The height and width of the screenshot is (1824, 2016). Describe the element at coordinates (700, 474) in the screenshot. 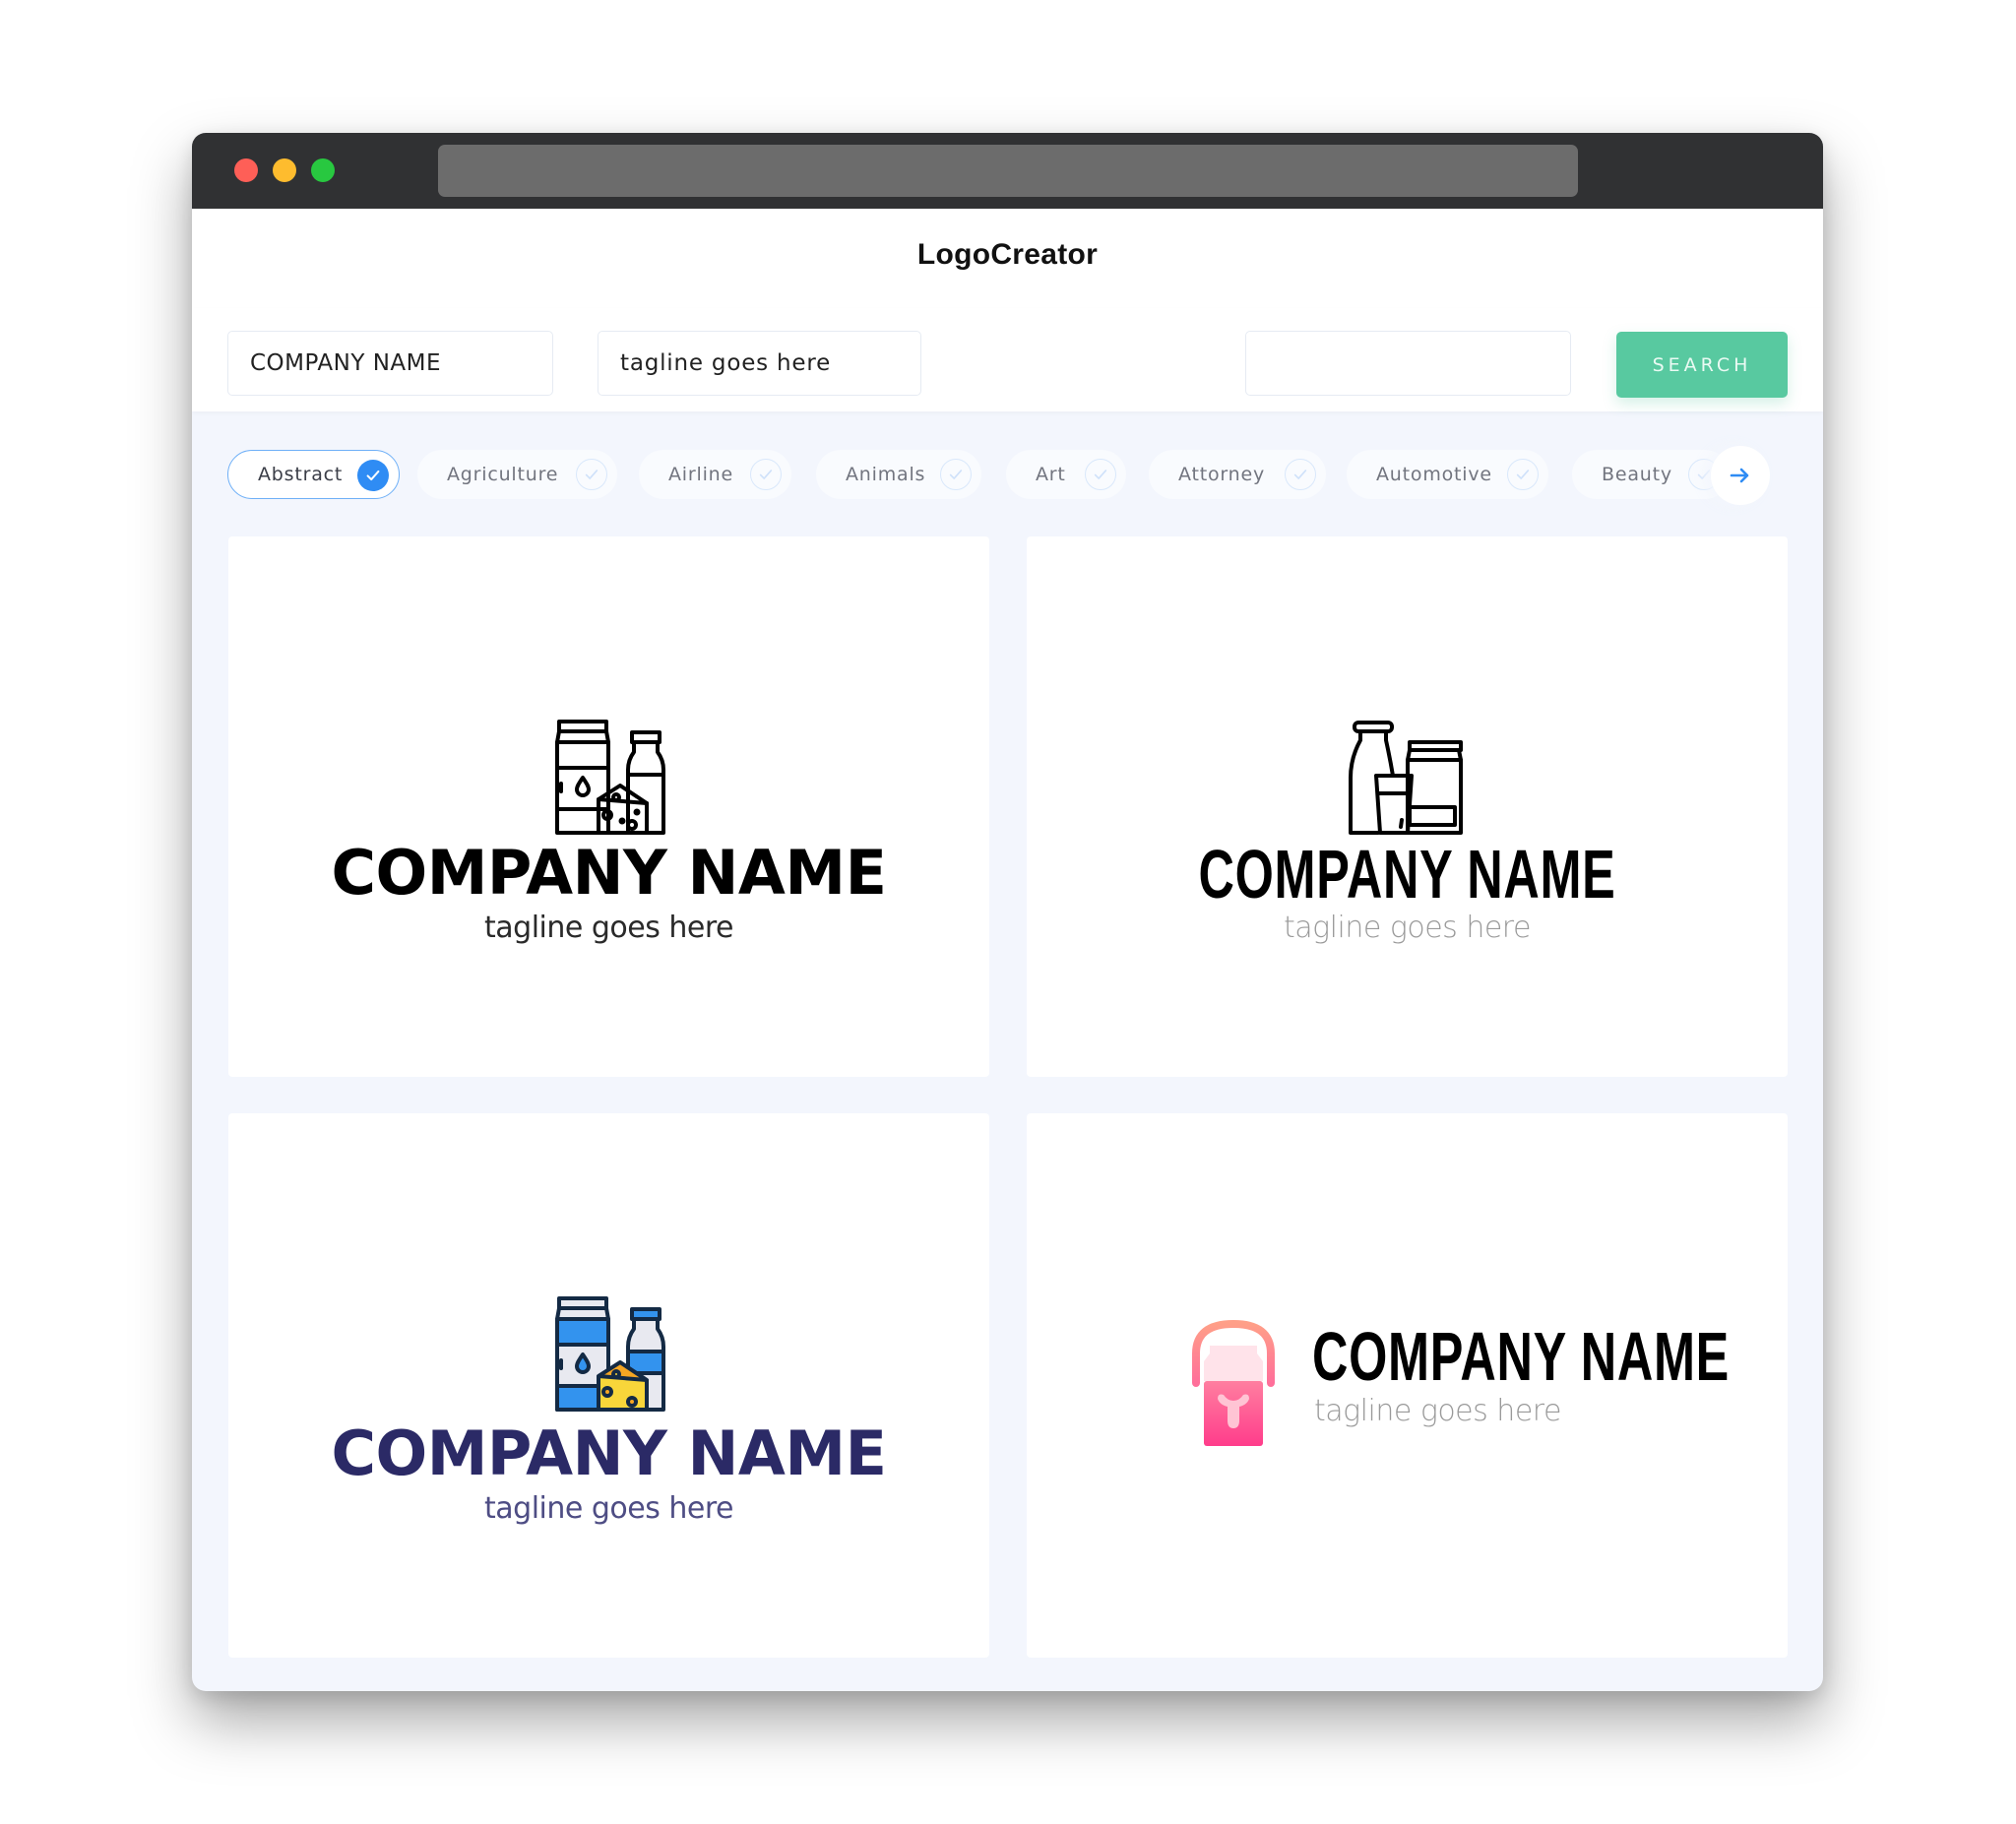

I see `category-label: Airline` at that location.